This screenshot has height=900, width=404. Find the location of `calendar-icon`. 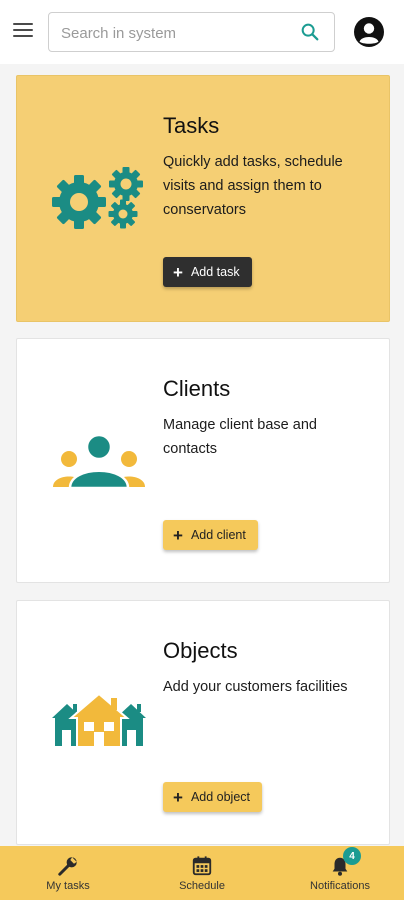

calendar-icon is located at coordinates (202, 866).